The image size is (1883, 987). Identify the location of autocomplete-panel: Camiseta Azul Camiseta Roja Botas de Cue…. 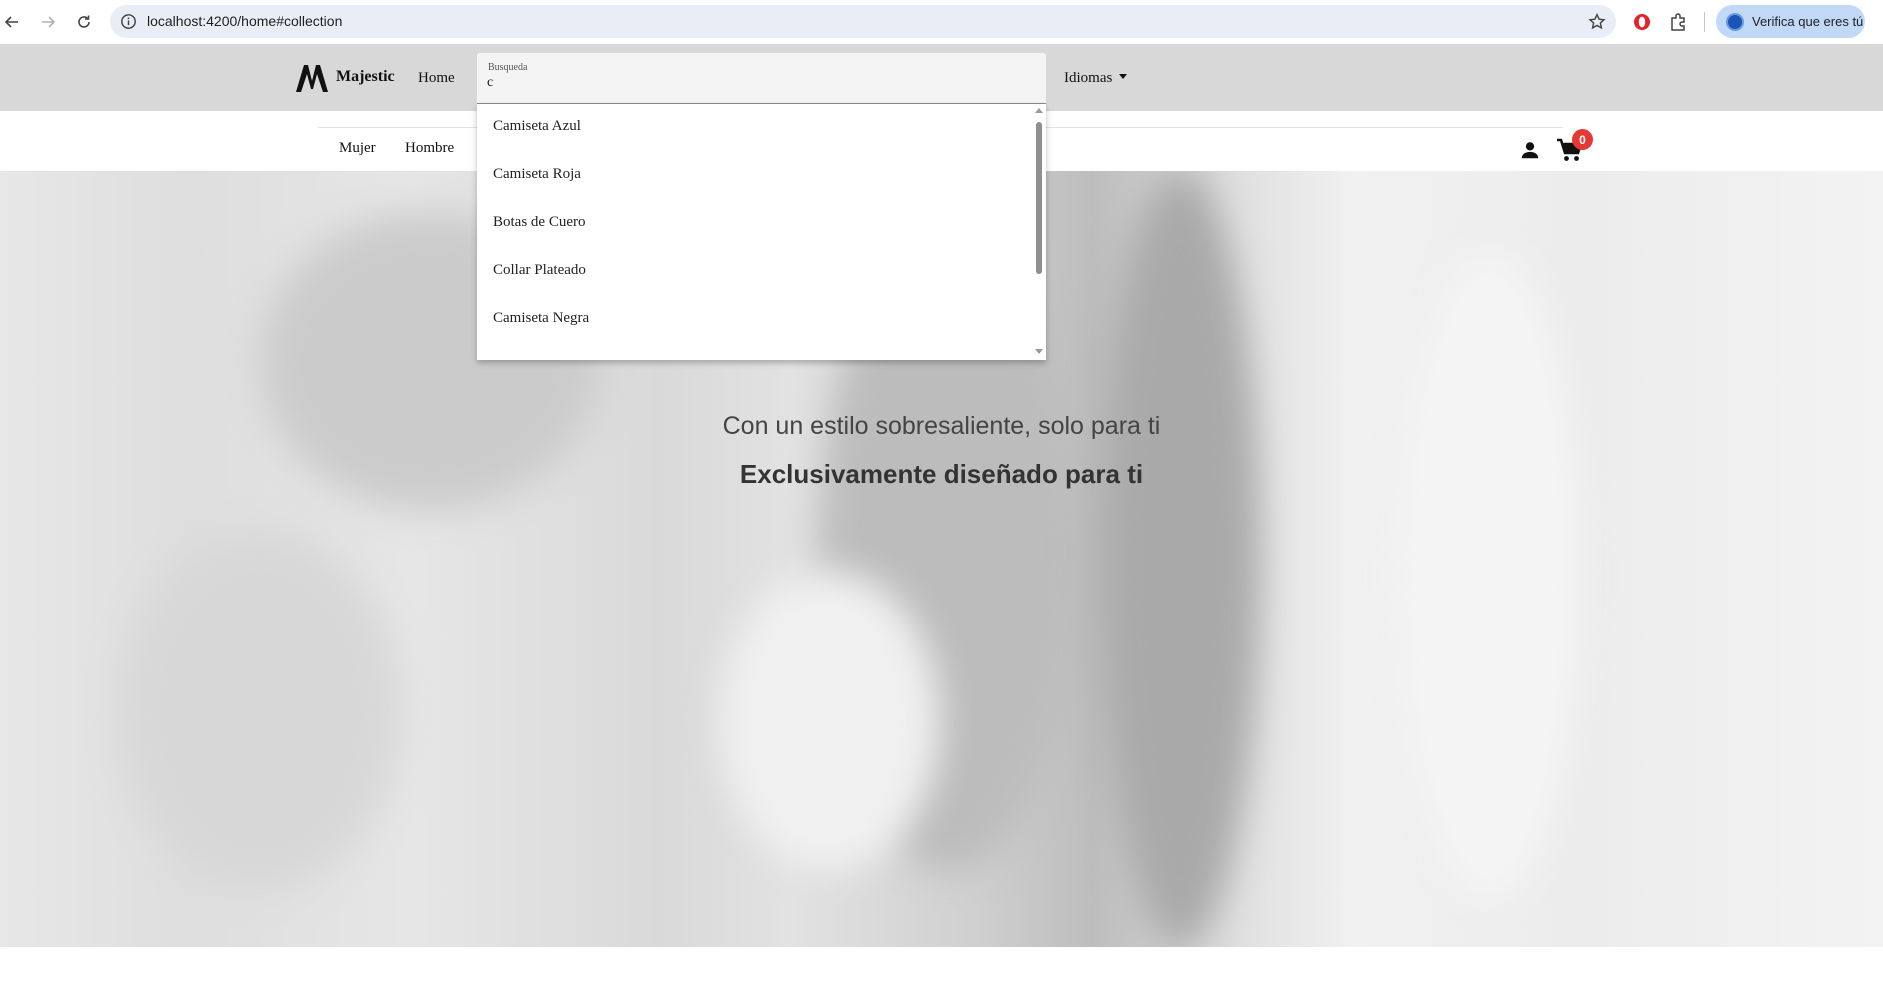
(761, 232).